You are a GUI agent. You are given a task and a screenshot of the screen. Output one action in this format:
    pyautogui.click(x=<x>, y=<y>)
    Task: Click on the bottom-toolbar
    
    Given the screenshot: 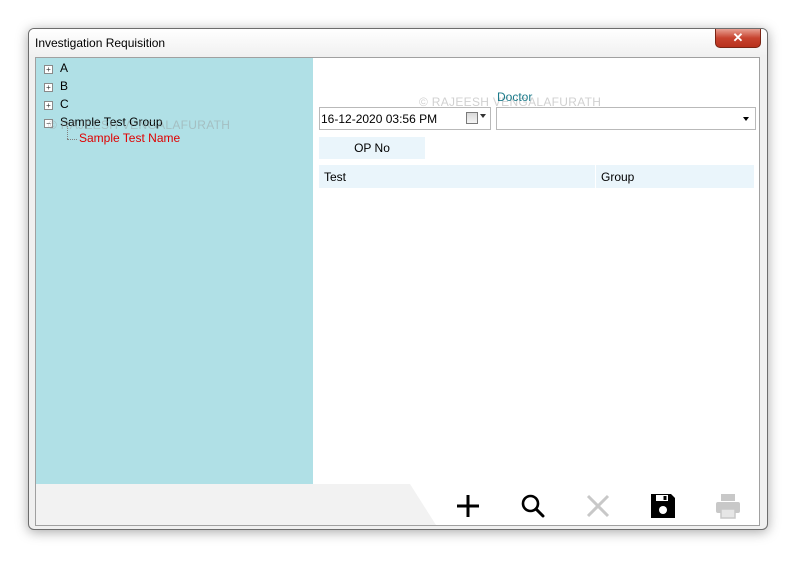 What is the action you would take?
    pyautogui.click(x=397, y=504)
    